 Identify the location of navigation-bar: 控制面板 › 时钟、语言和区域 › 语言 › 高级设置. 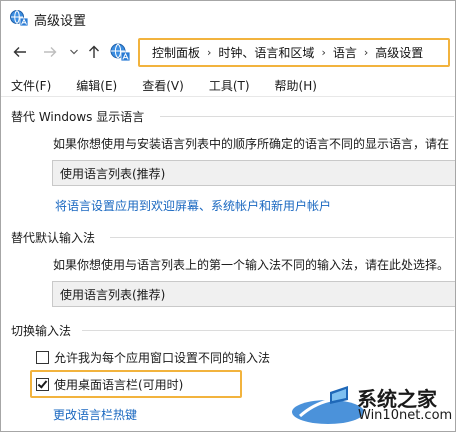
(228, 52).